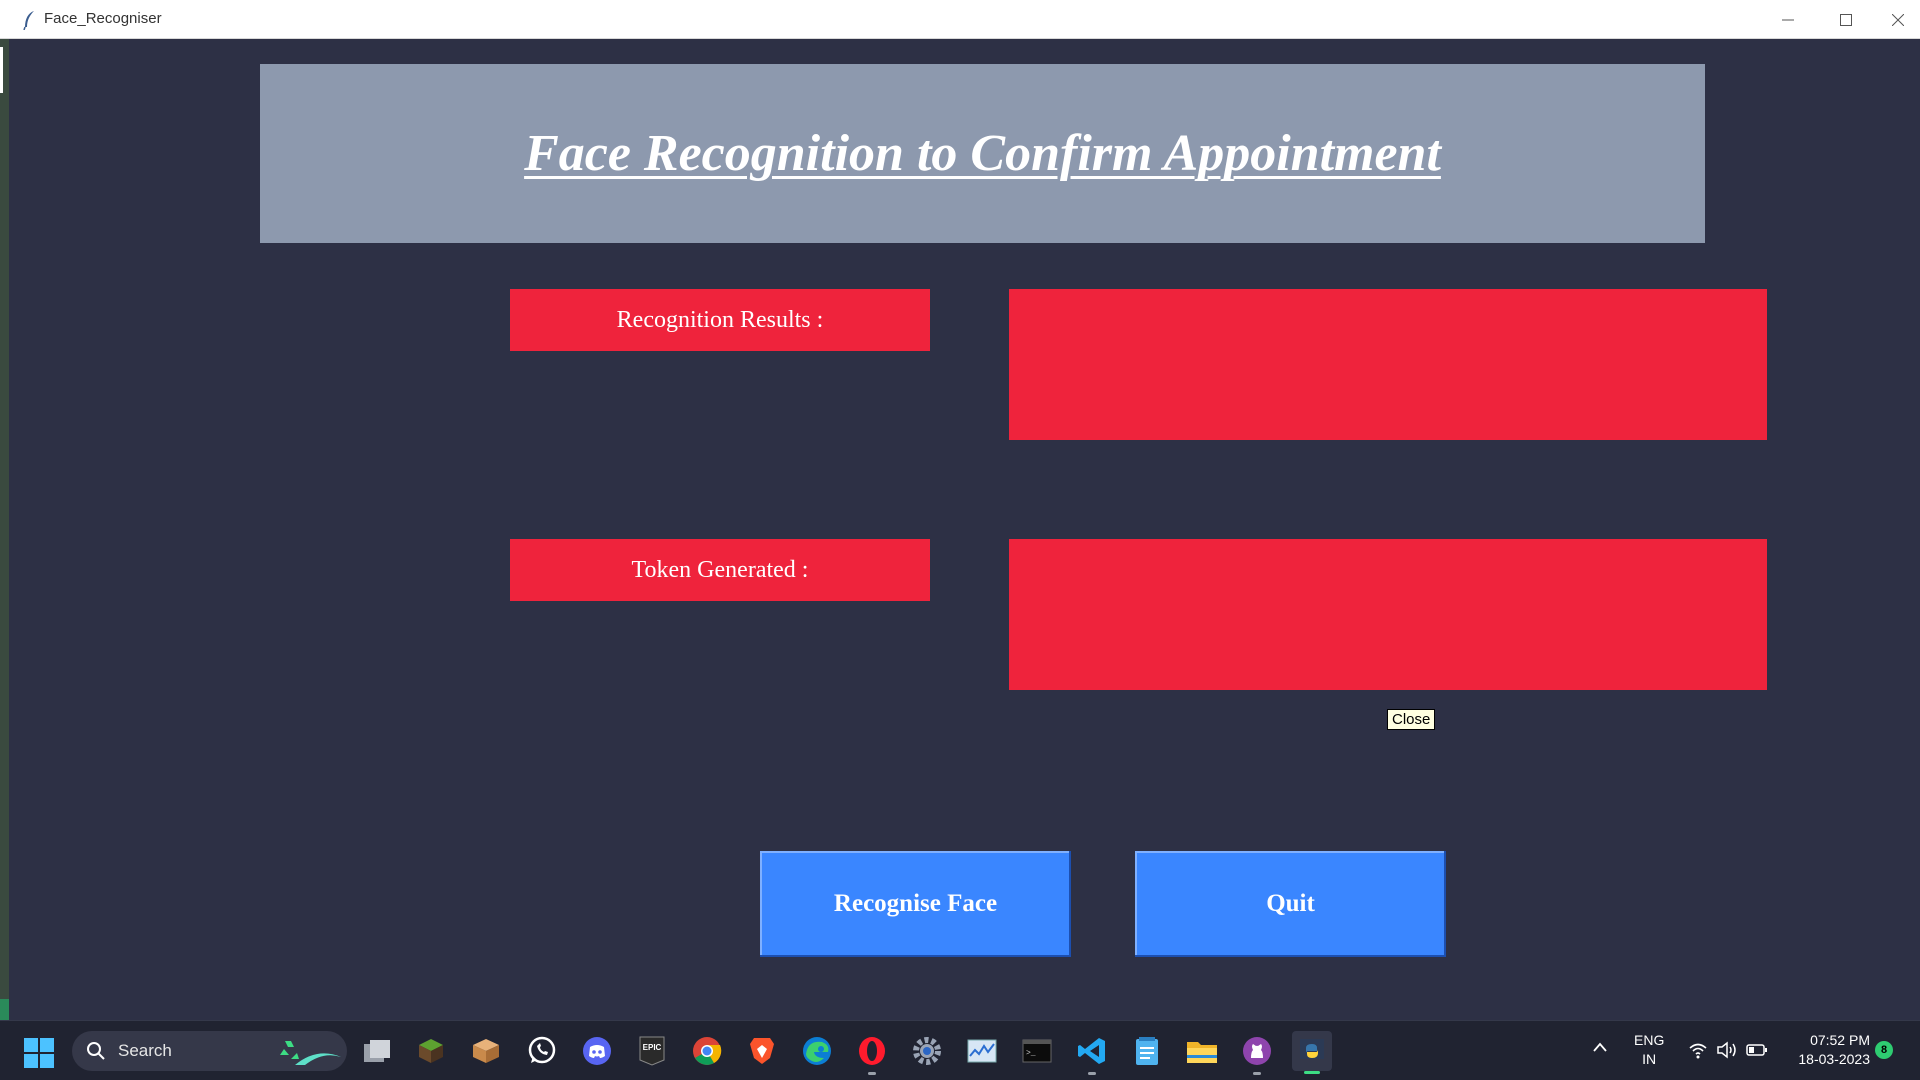 Image resolution: width=1920 pixels, height=1080 pixels. Describe the element at coordinates (1147, 1051) in the screenshot. I see `notepad-icon` at that location.